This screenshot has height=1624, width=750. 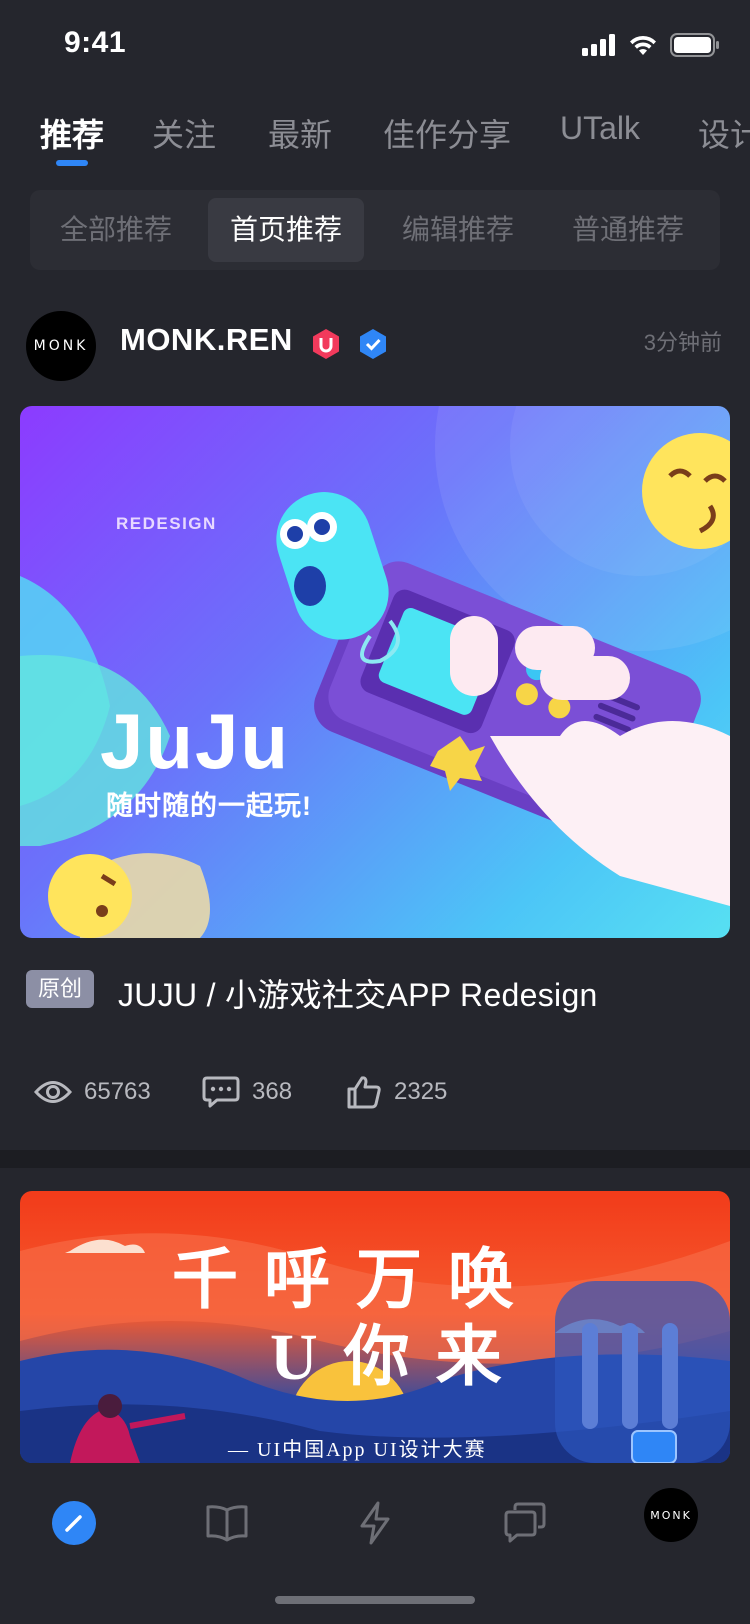 I want to click on nav-create, so click(x=74, y=1523).